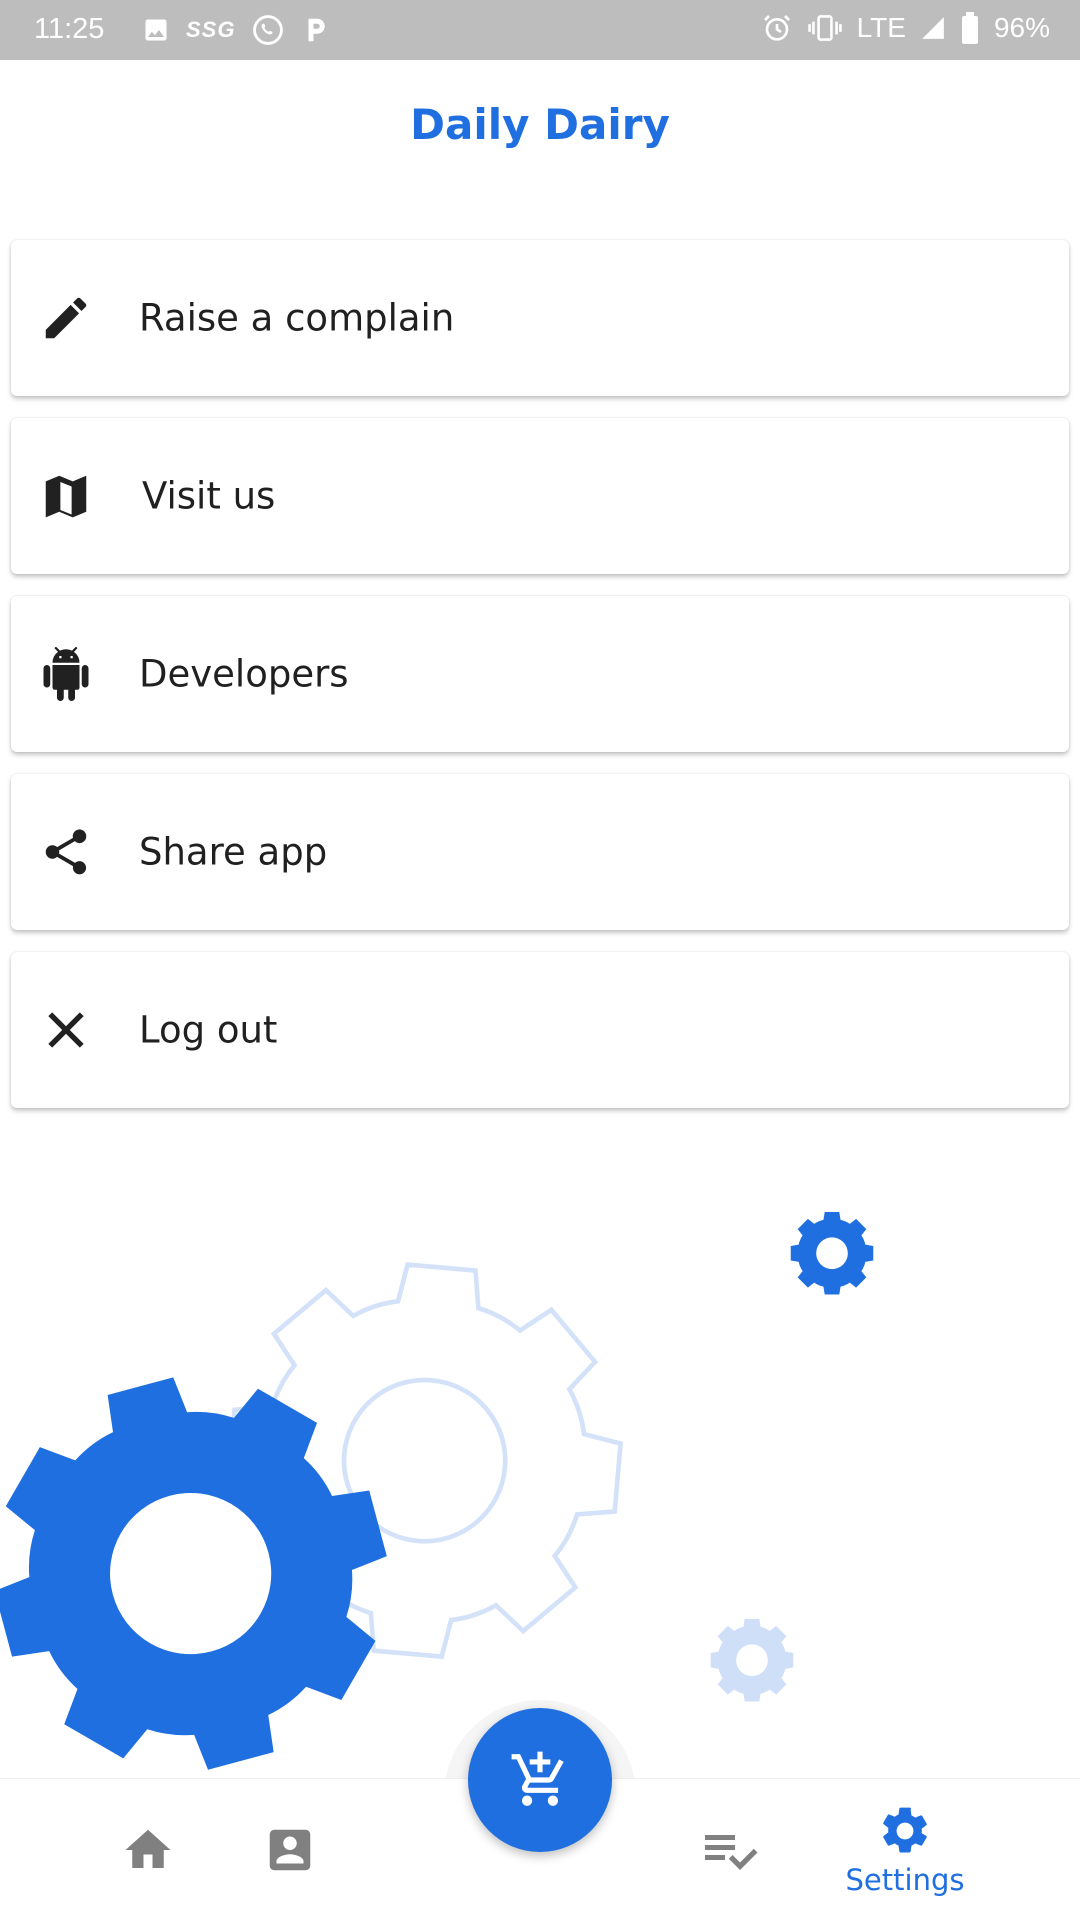  What do you see at coordinates (66, 852) in the screenshot?
I see `share-icon` at bounding box center [66, 852].